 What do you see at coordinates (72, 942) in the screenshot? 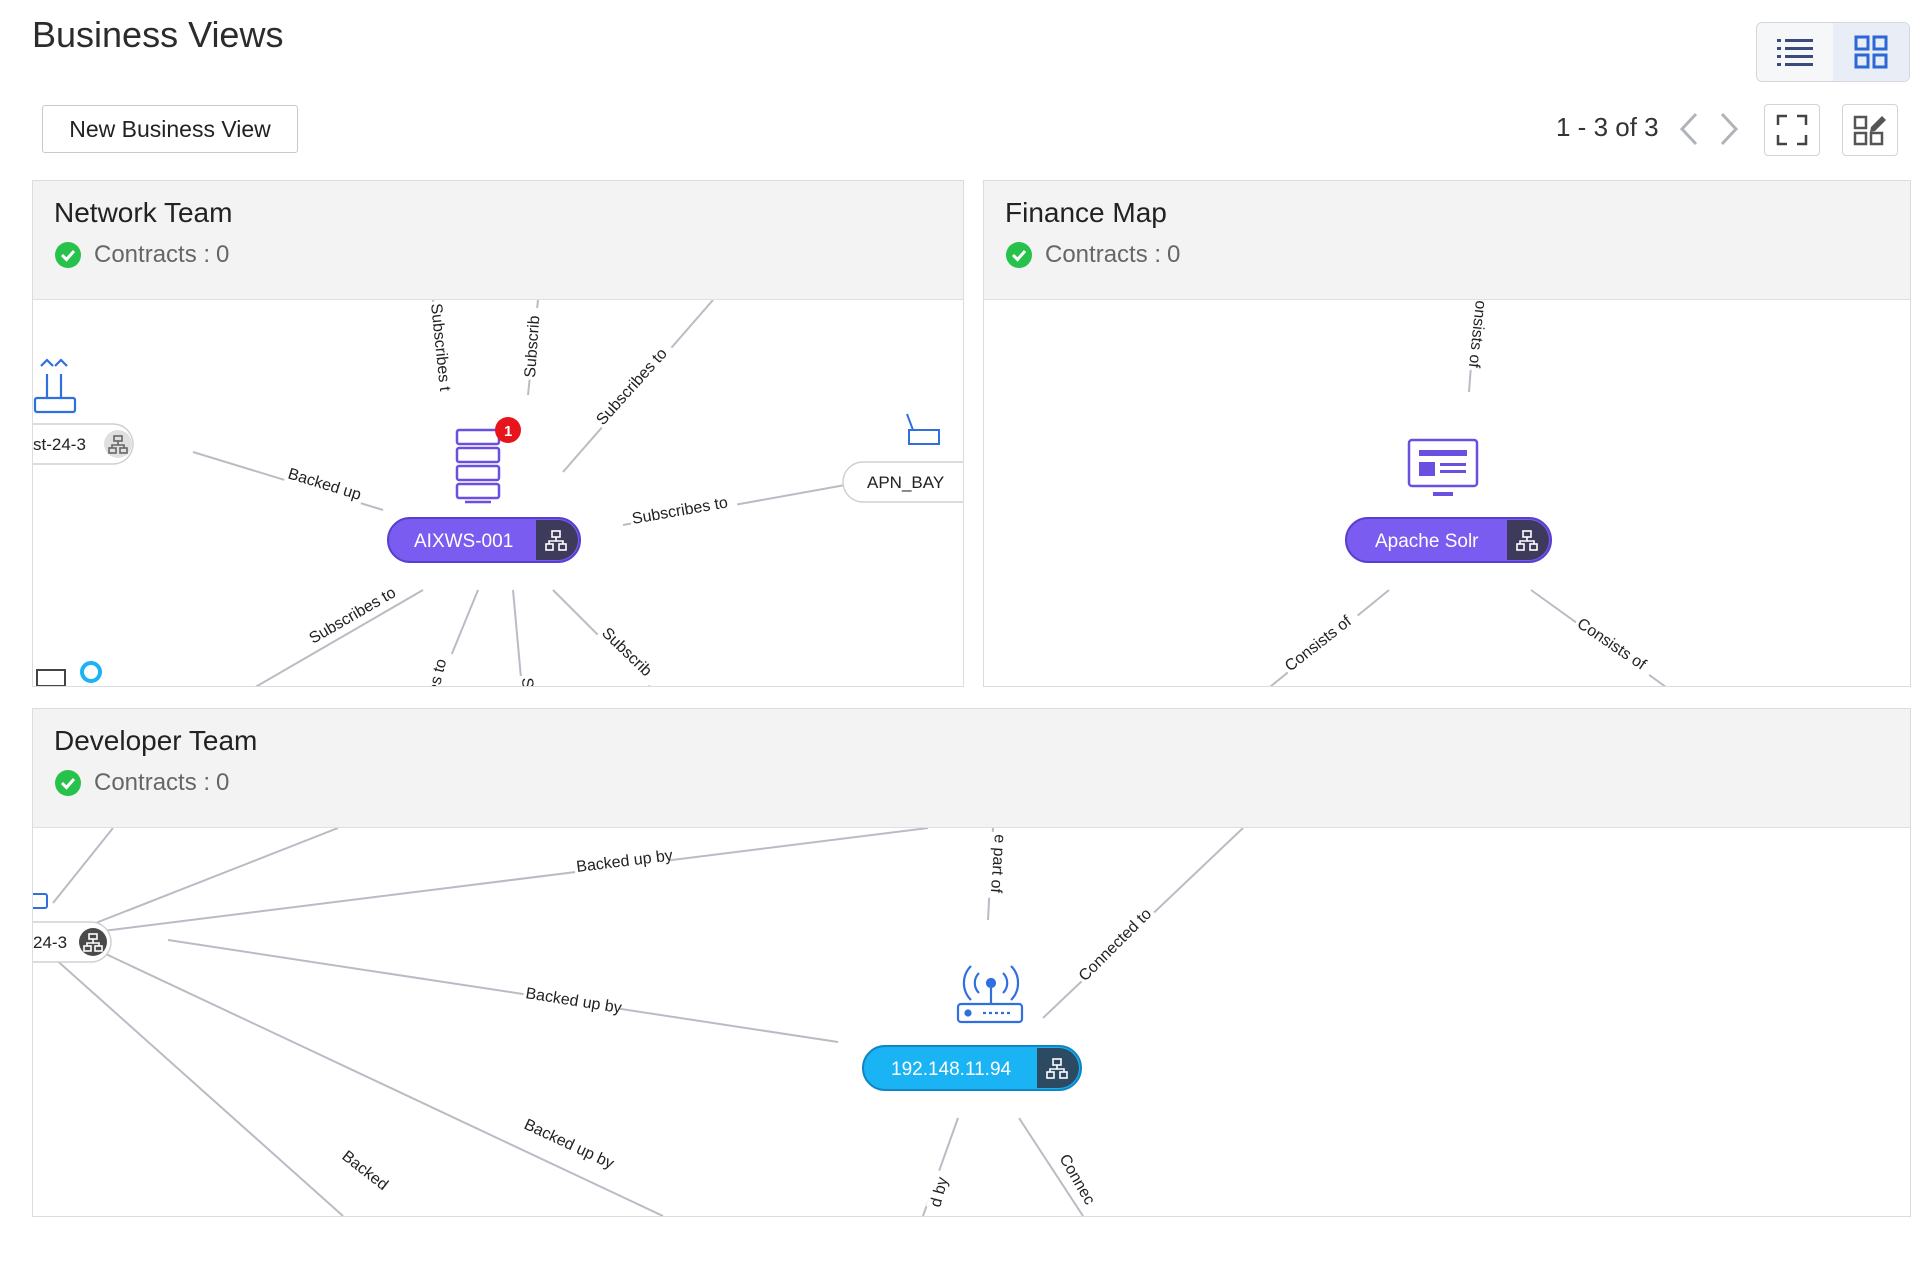
I see `topology-node-left: 24-3` at bounding box center [72, 942].